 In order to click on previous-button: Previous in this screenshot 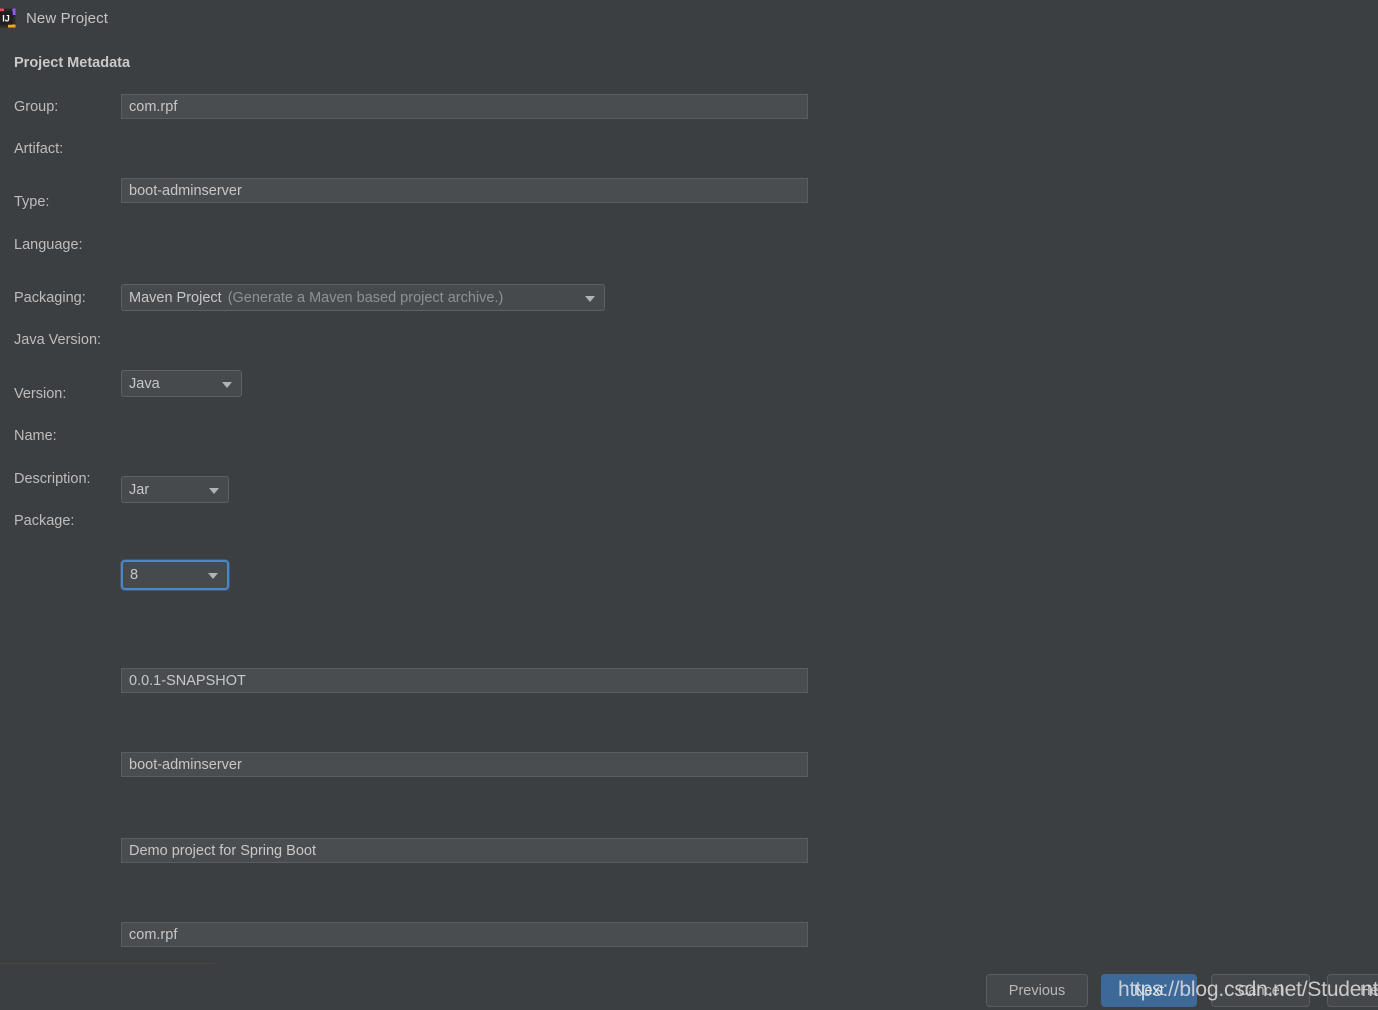, I will do `click(1037, 990)`.